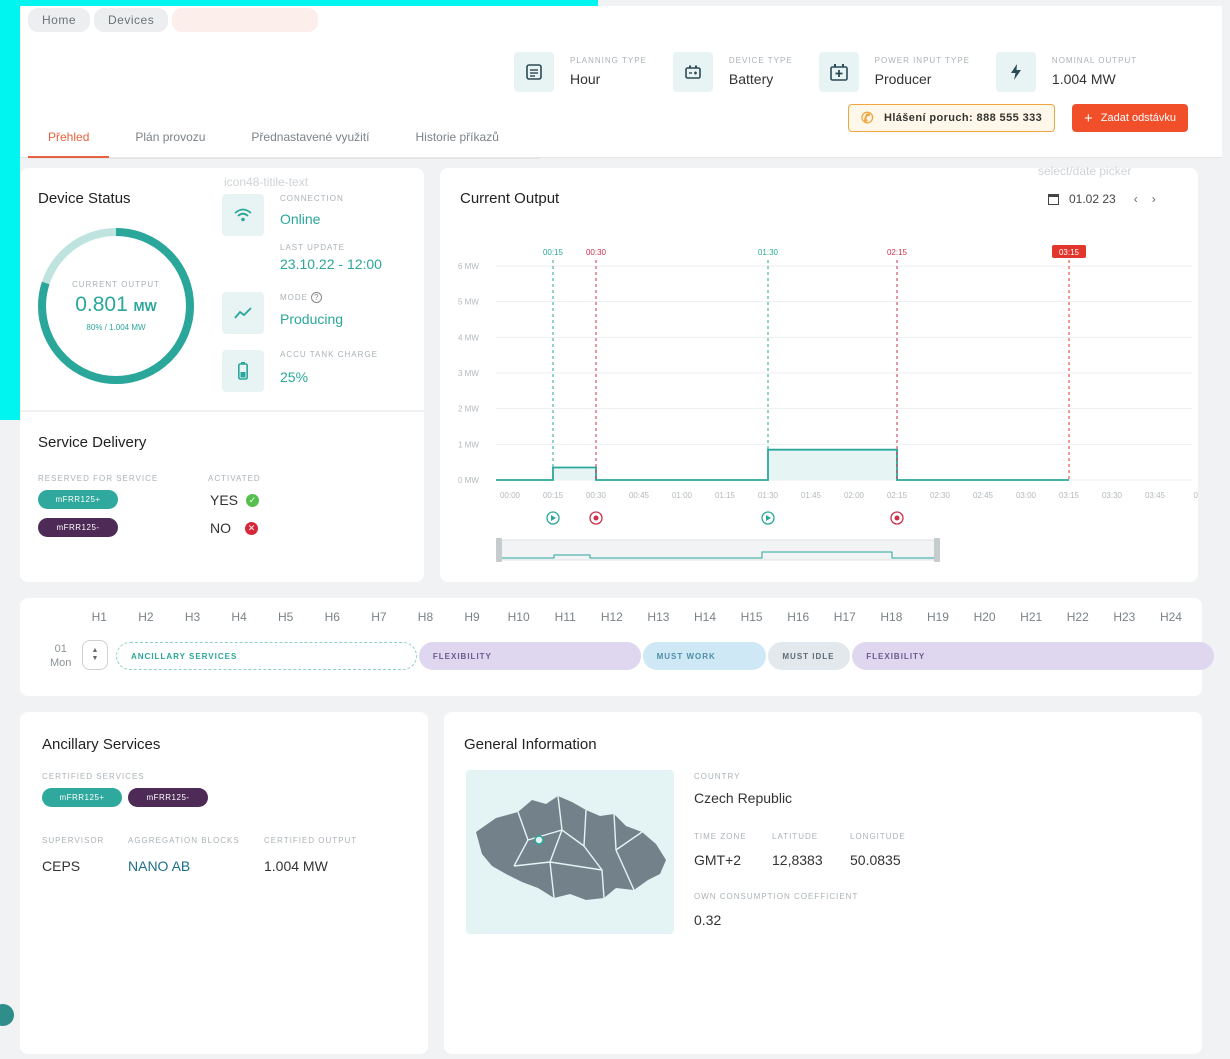 The width and height of the screenshot is (1230, 1059). What do you see at coordinates (704, 656) in the screenshot?
I see `plan-segment: MUST WORK` at bounding box center [704, 656].